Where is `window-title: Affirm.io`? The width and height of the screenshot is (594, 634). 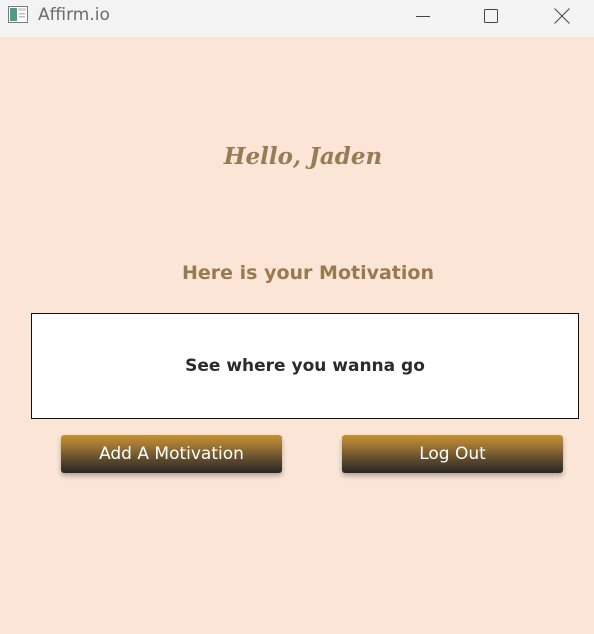 window-title: Affirm.io is located at coordinates (74, 15).